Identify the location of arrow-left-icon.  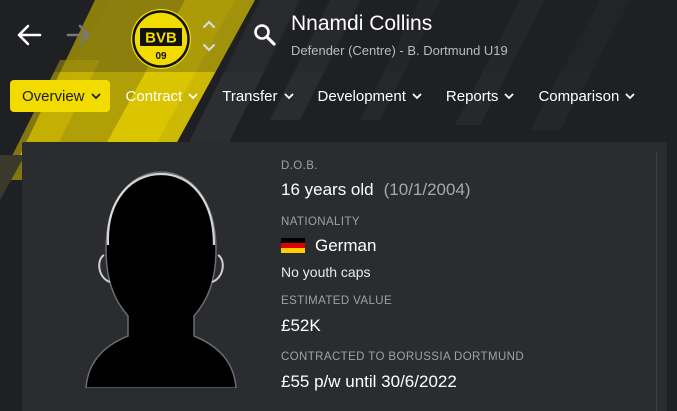
(29, 35).